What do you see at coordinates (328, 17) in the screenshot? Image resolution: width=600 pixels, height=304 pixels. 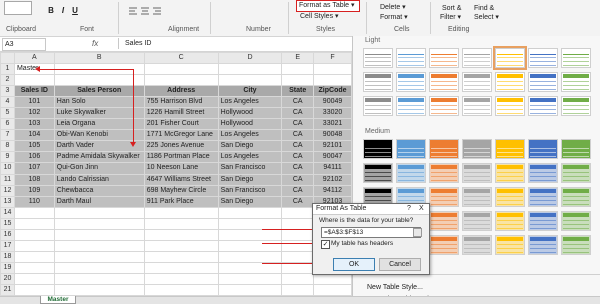 I see `cell-styles-button: Cell Styles ▾` at bounding box center [328, 17].